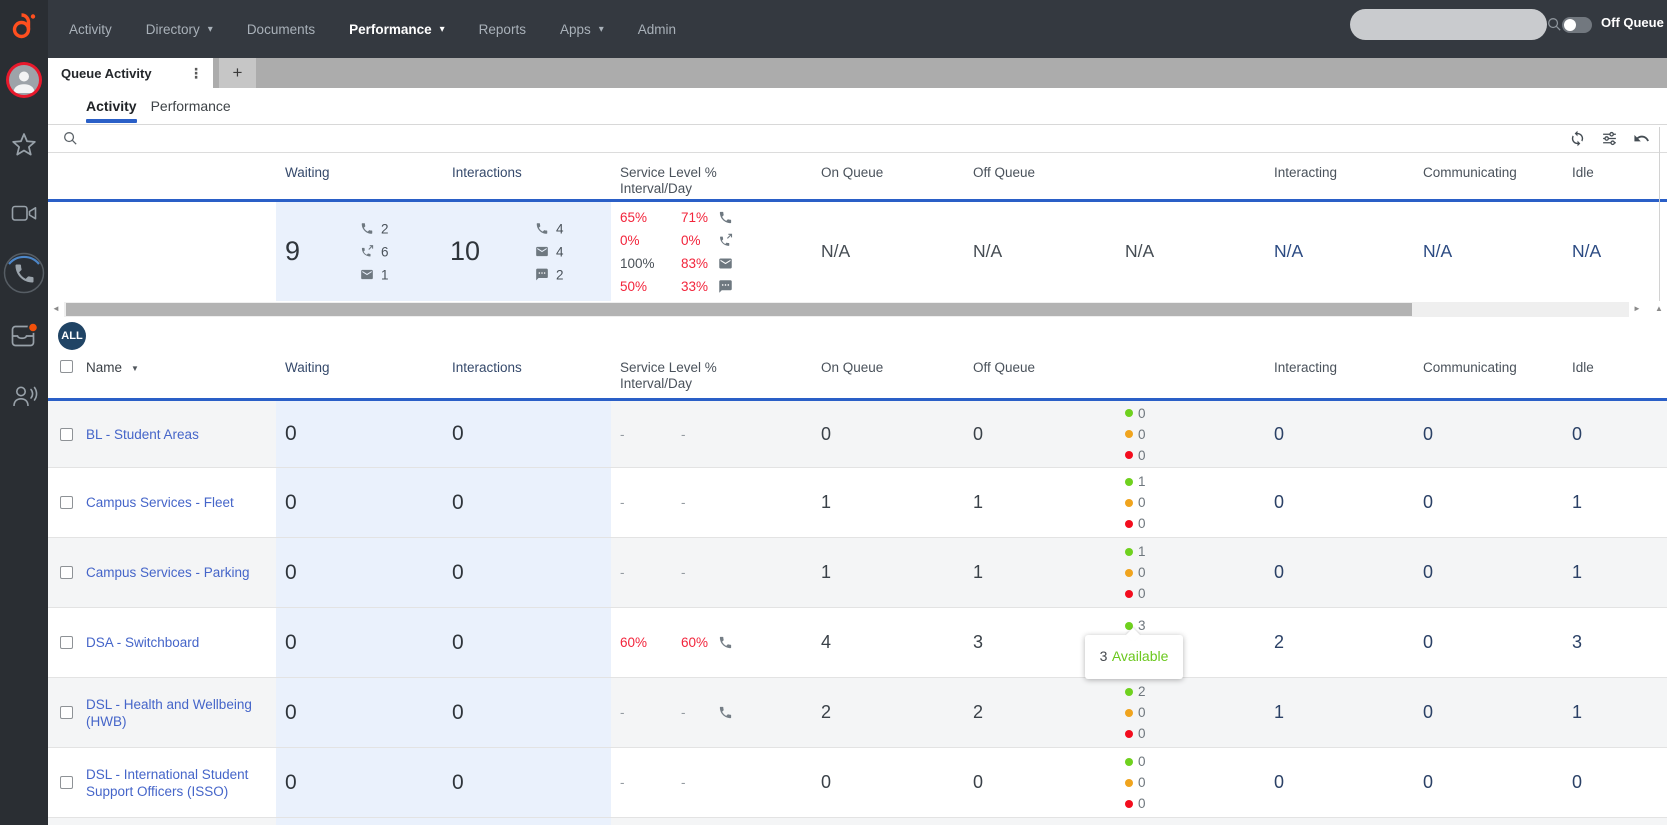 The image size is (1667, 825). Describe the element at coordinates (582, 29) in the screenshot. I see `nav-apps: Apps ▾` at that location.